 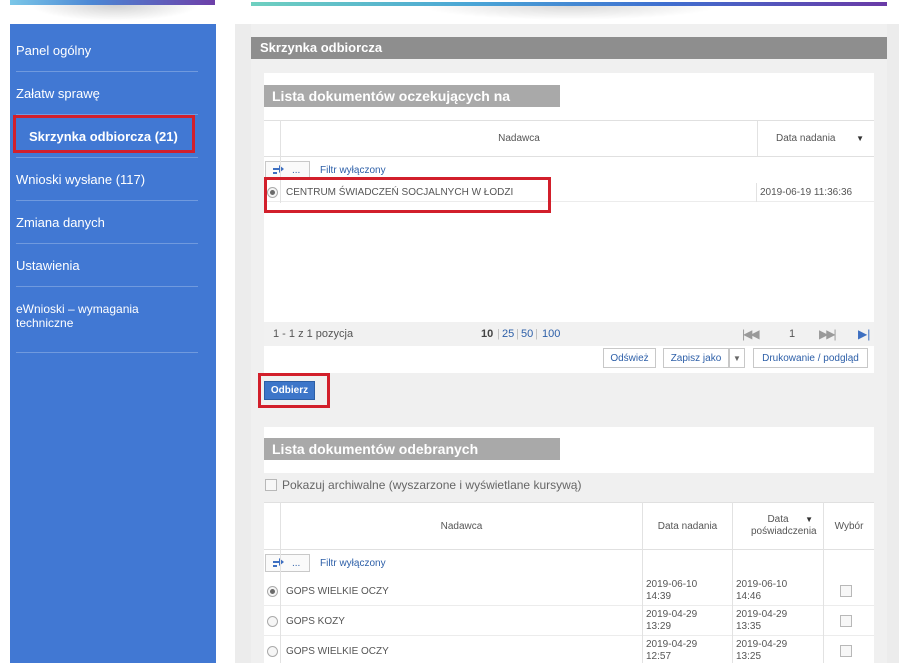 What do you see at coordinates (527, 334) in the screenshot?
I see `page-size-50: 50` at bounding box center [527, 334].